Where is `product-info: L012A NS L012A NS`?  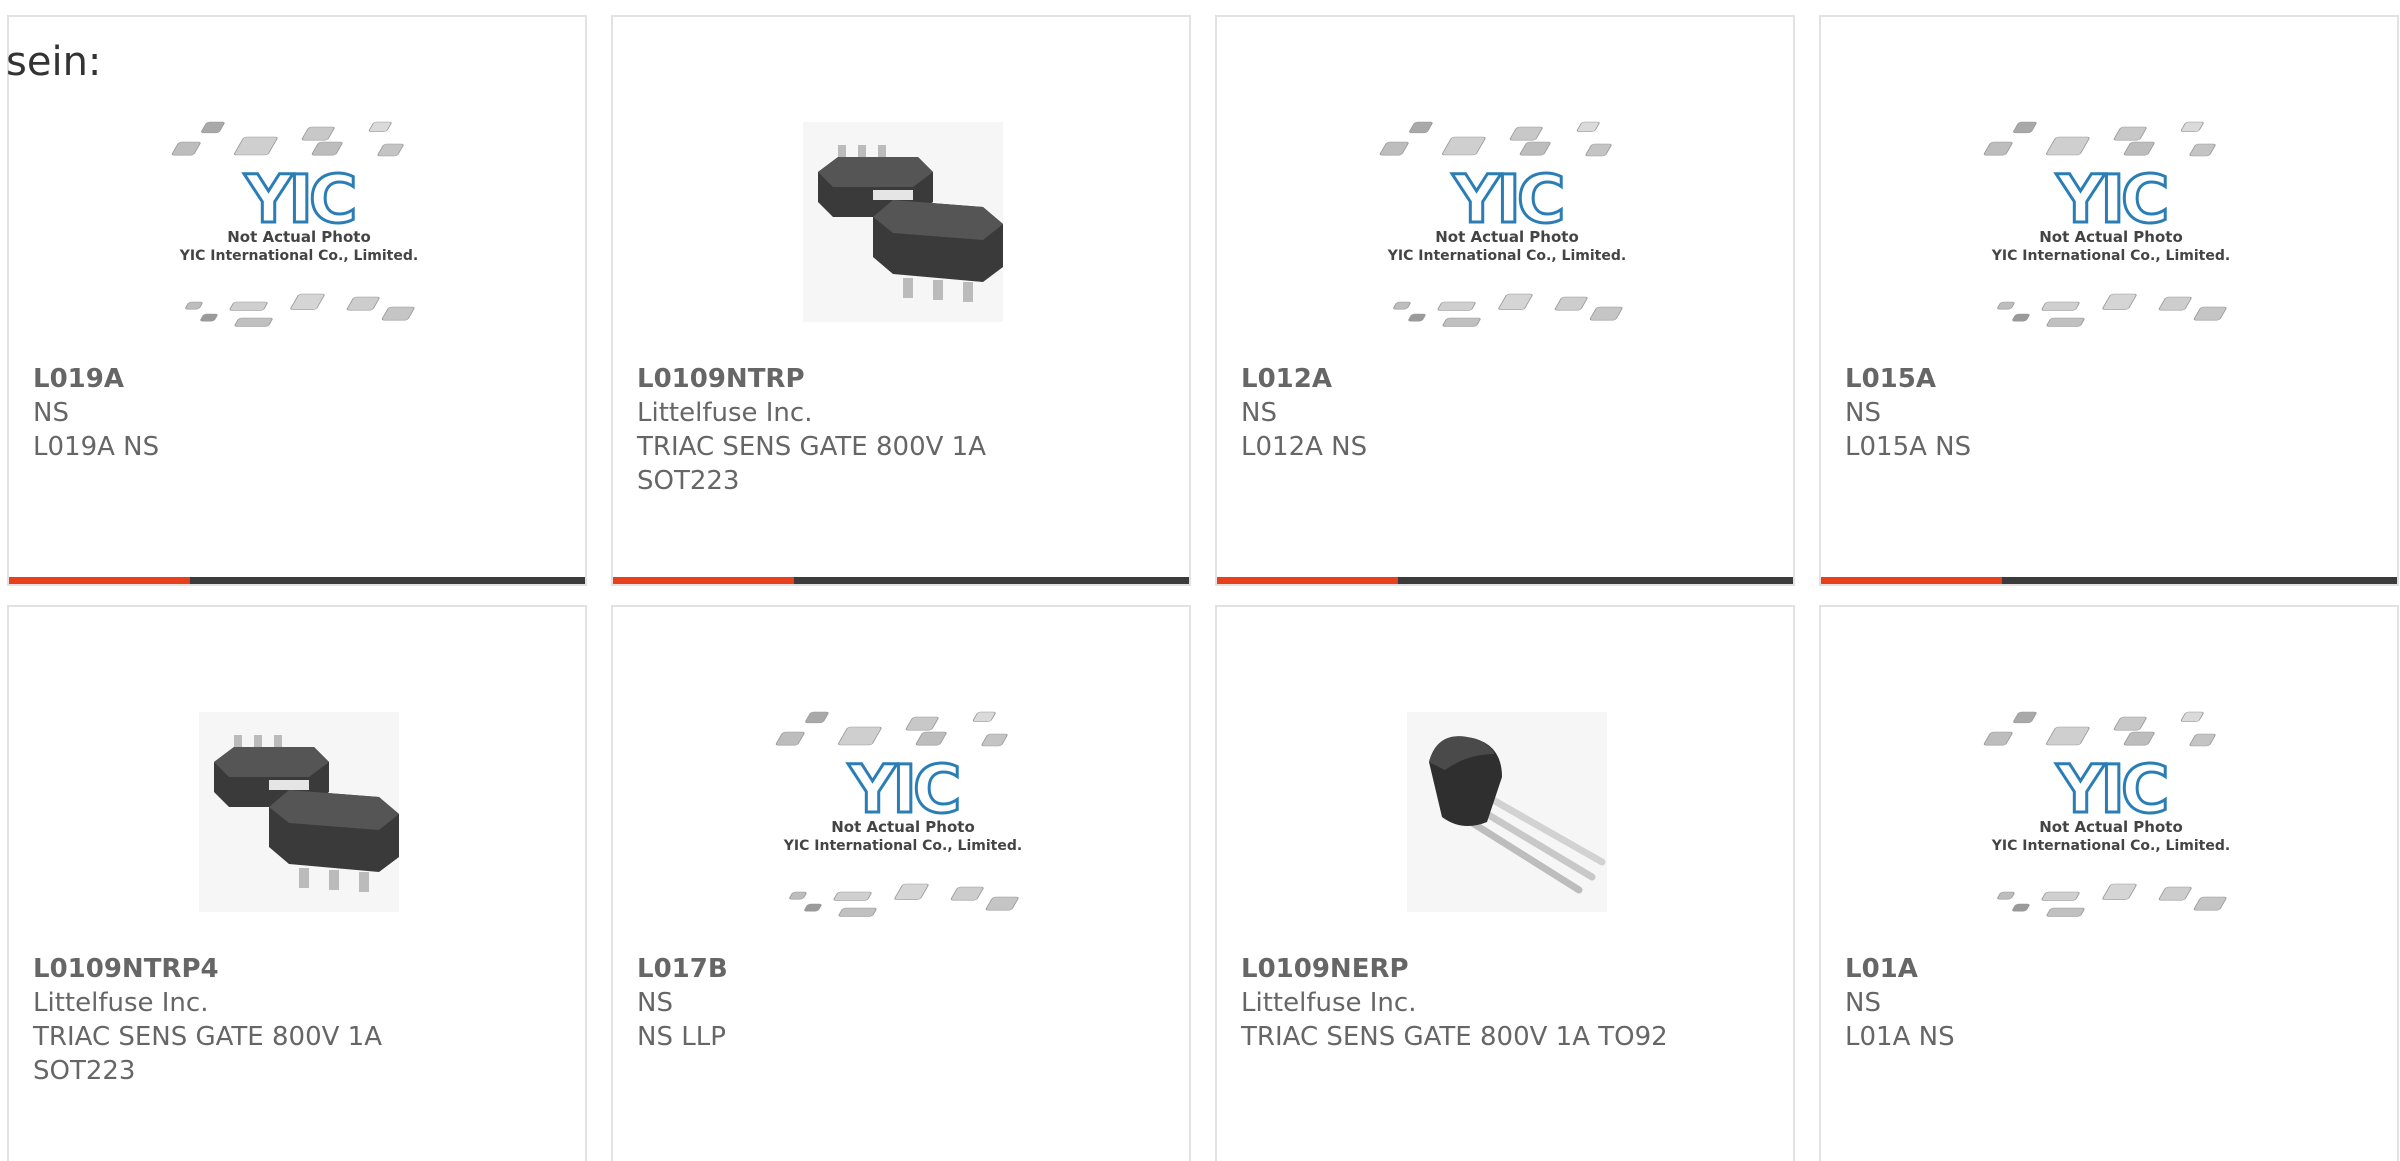
product-info: L012A NS L012A NS is located at coordinates (1505, 413).